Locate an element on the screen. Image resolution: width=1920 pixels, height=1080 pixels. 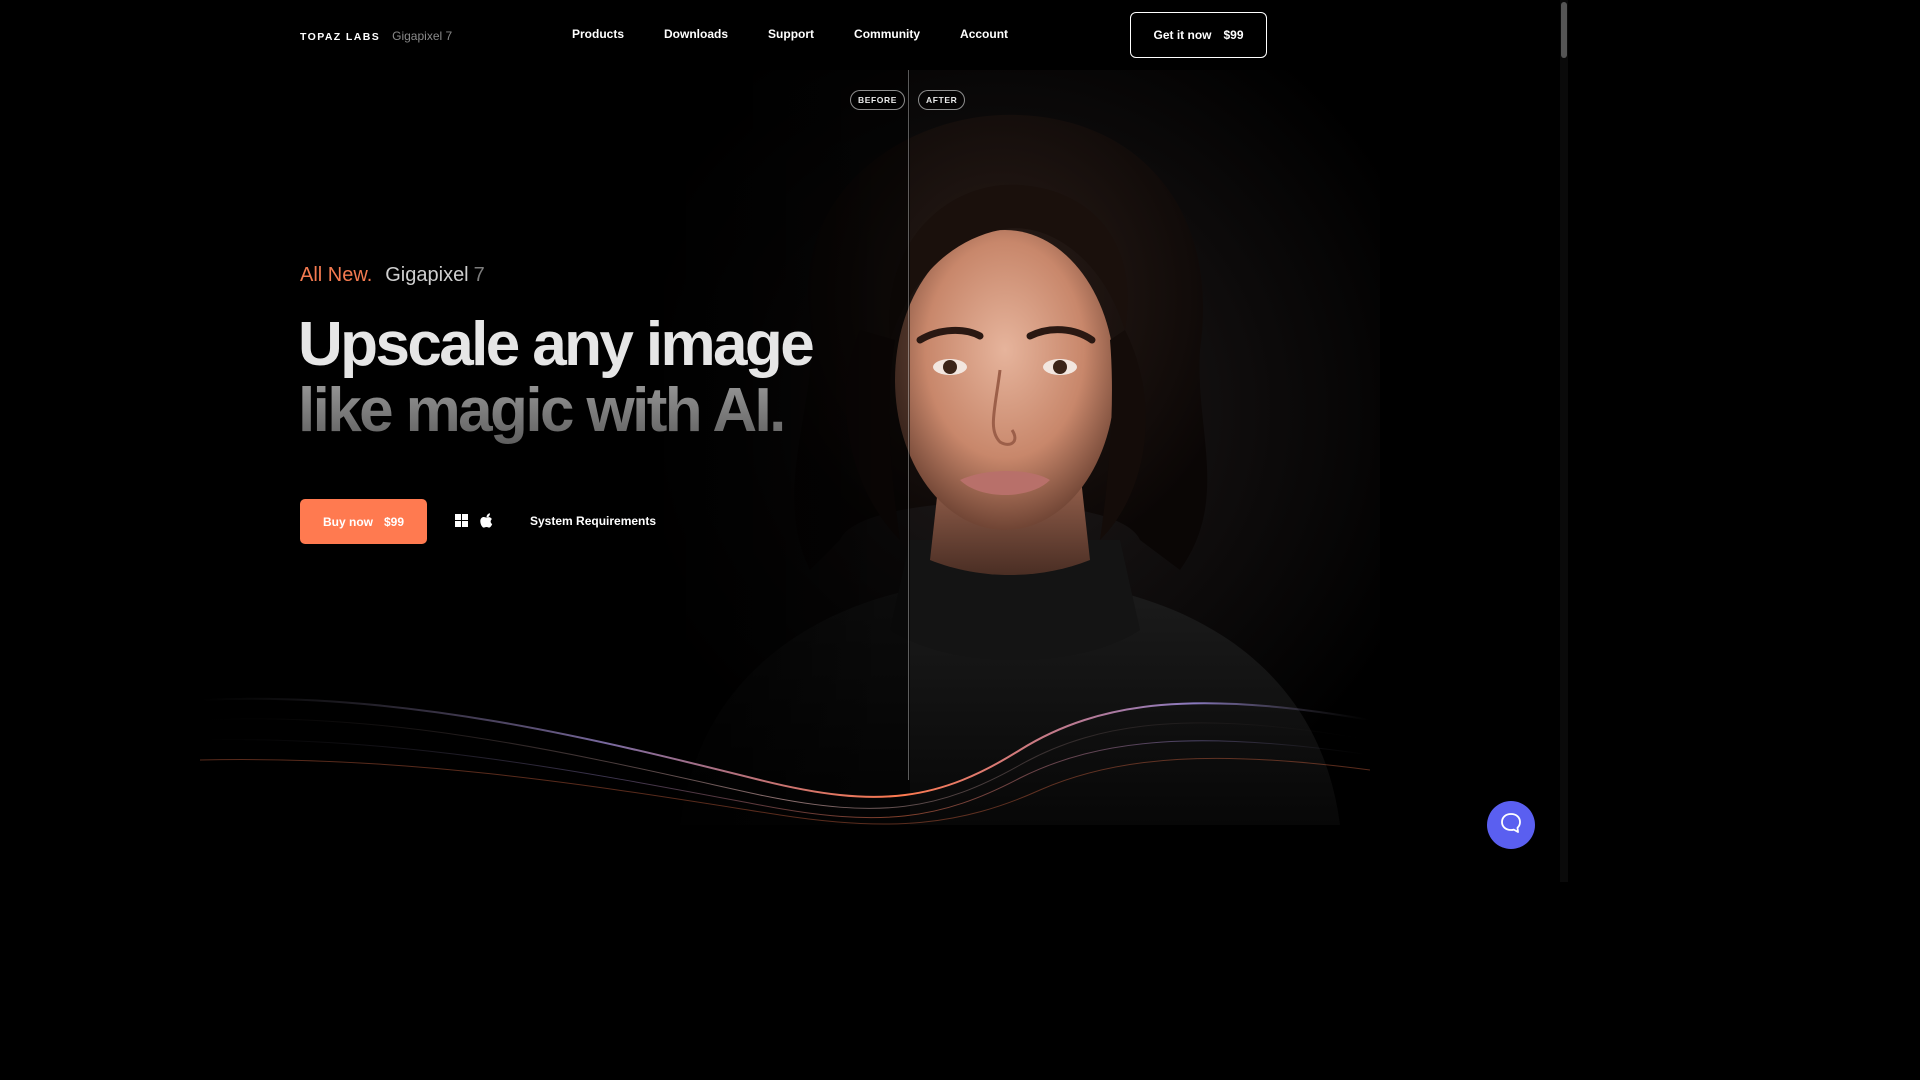
scrollbar-track is located at coordinates (1564, 441).